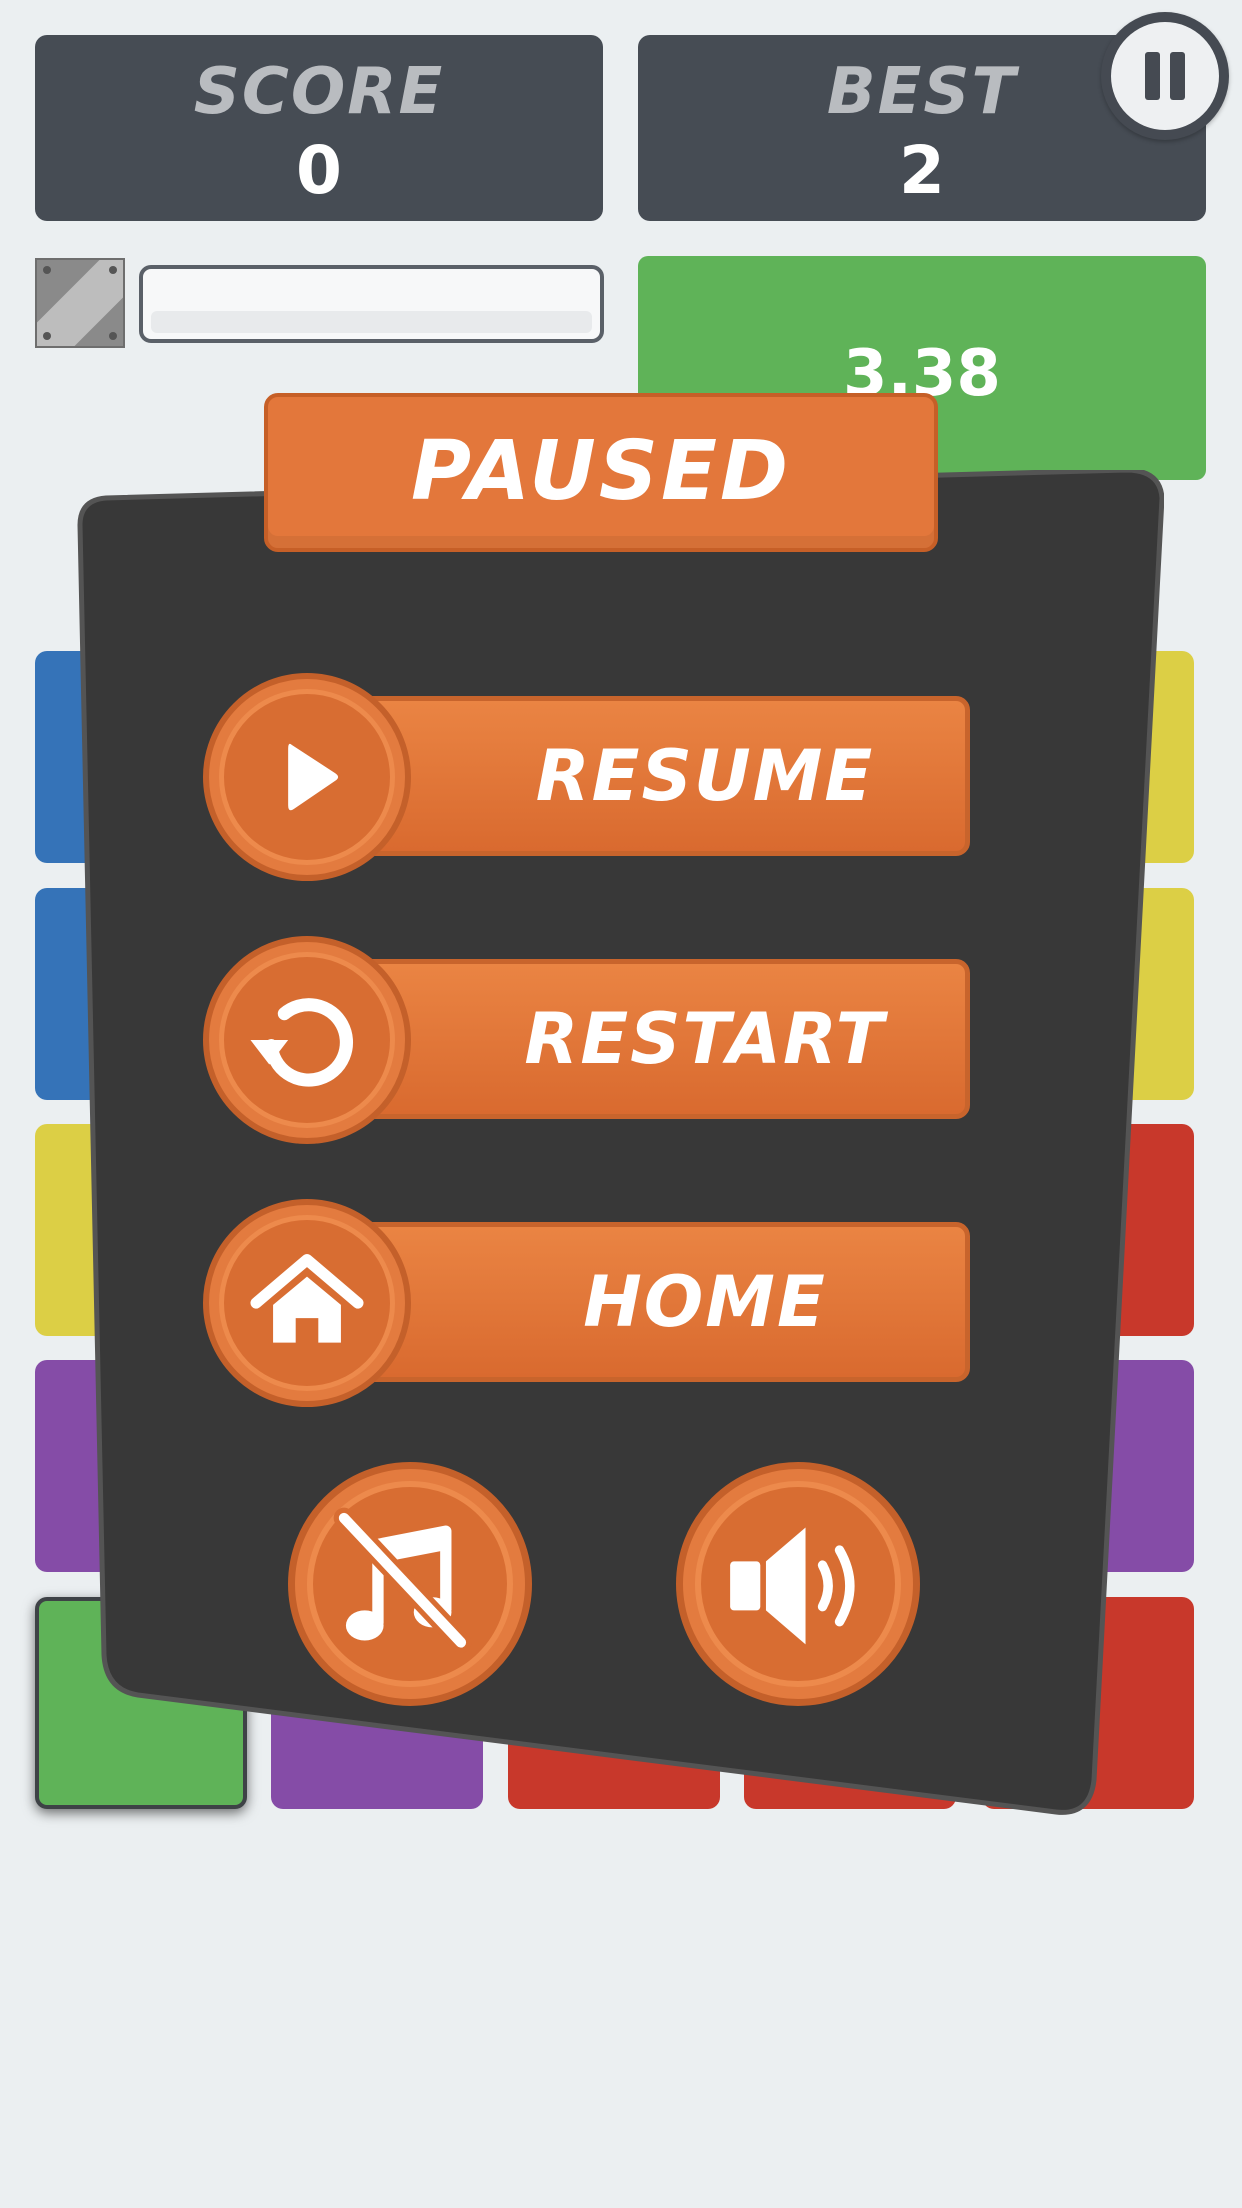 This screenshot has width=1242, height=2208. I want to click on home-label: HOME, so click(705, 1302).